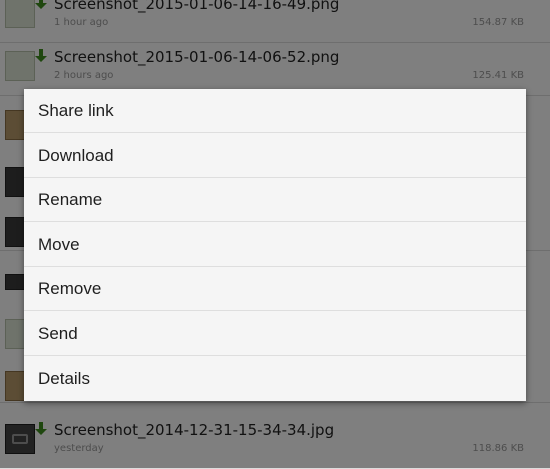  Describe the element at coordinates (275, 289) in the screenshot. I see `menu-item-remove: Remove` at that location.